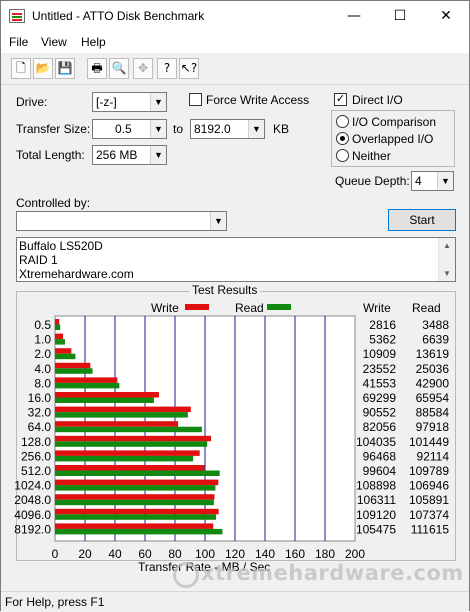  I want to click on start-button: Start, so click(422, 220).